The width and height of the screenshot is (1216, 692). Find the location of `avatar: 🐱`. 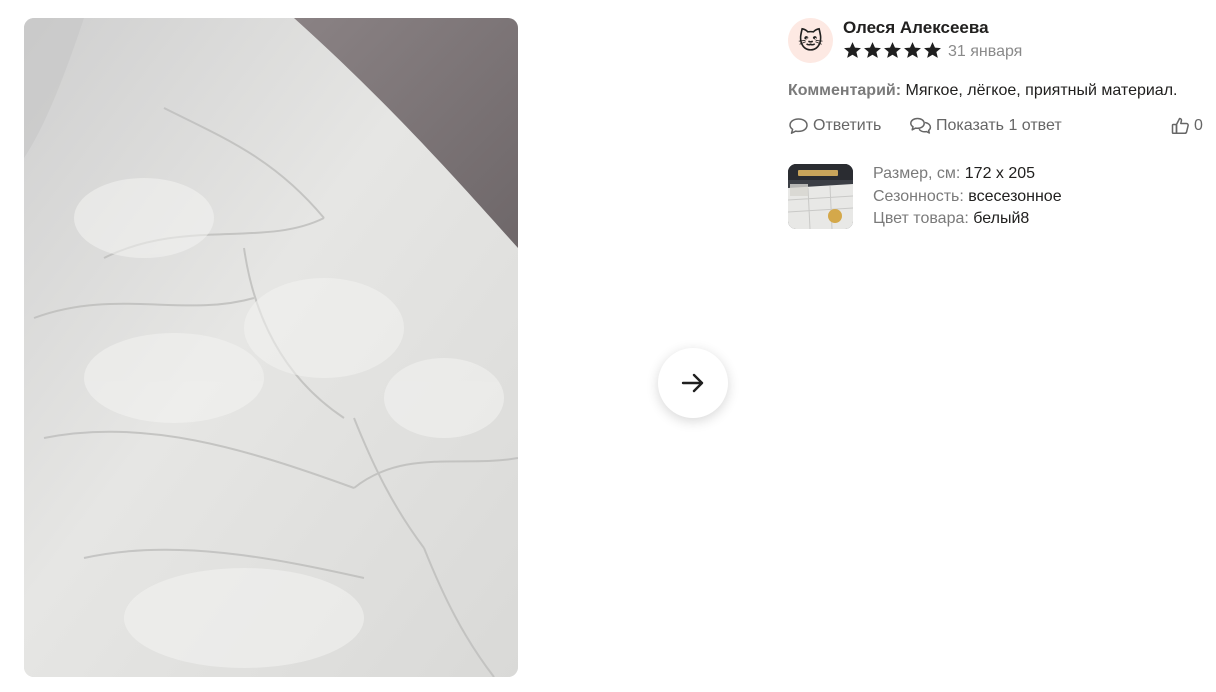

avatar: 🐱 is located at coordinates (810, 40).